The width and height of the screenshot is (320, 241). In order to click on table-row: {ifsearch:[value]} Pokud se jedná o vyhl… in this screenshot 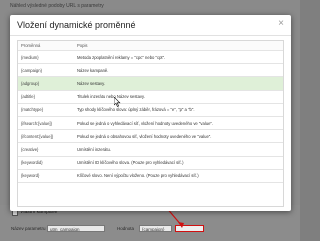, I will do `click(150, 123)`.